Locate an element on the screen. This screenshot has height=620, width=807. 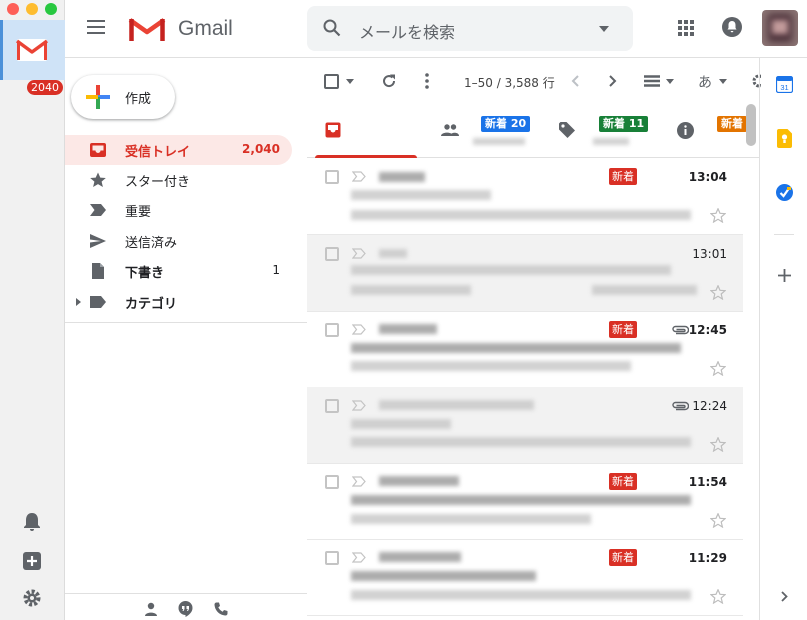
mail-row: 12:24 is located at coordinates (525, 425).